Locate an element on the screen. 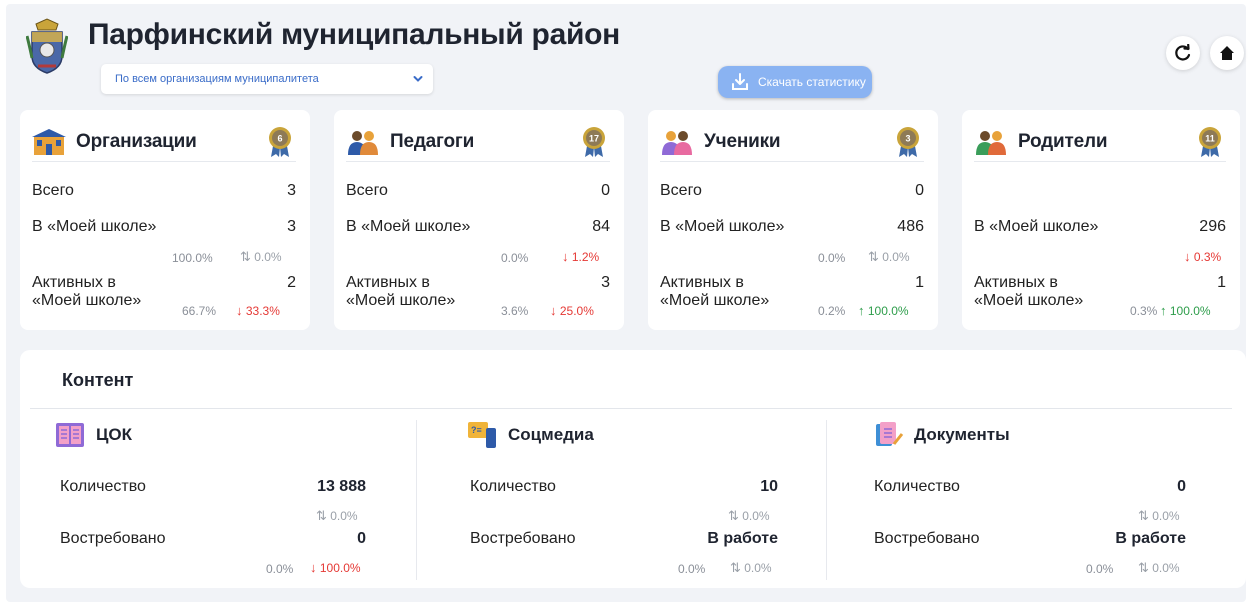  book-icon is located at coordinates (70, 435).